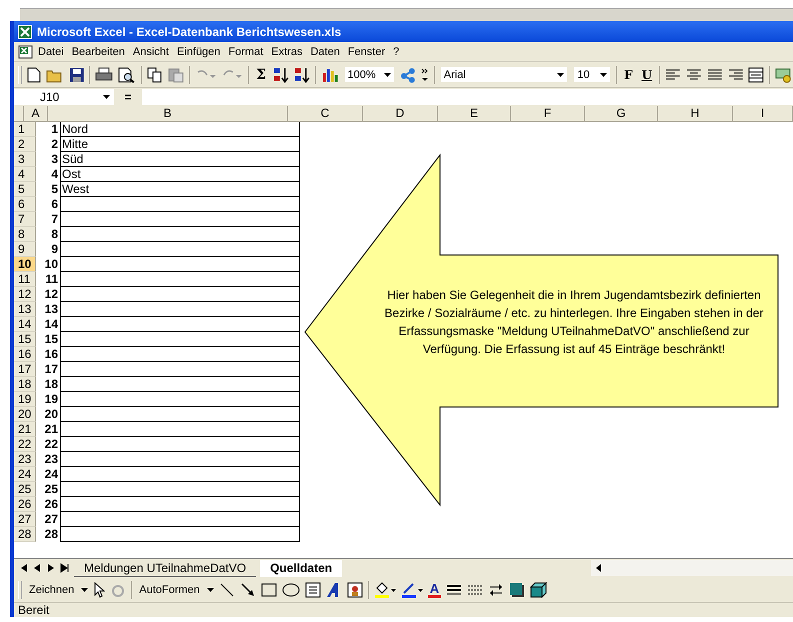 Image resolution: width=793 pixels, height=622 pixels. What do you see at coordinates (475, 589) in the screenshot?
I see `dash-style-icon` at bounding box center [475, 589].